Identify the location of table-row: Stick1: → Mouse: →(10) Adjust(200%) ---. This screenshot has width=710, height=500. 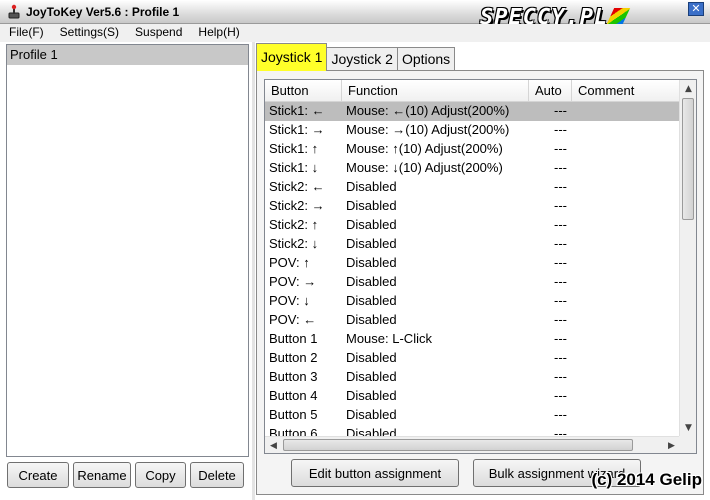
(472, 130).